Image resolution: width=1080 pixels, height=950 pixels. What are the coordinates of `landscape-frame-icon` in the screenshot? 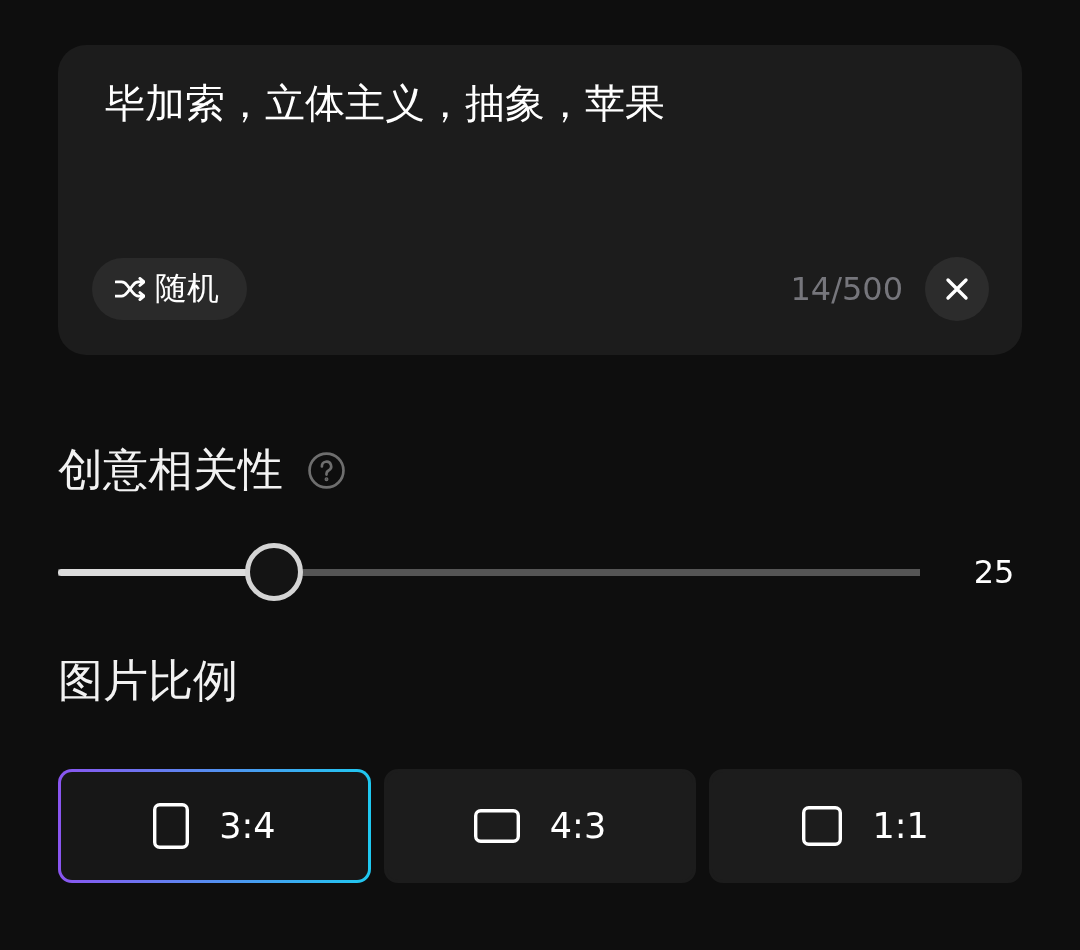 It's located at (496, 826).